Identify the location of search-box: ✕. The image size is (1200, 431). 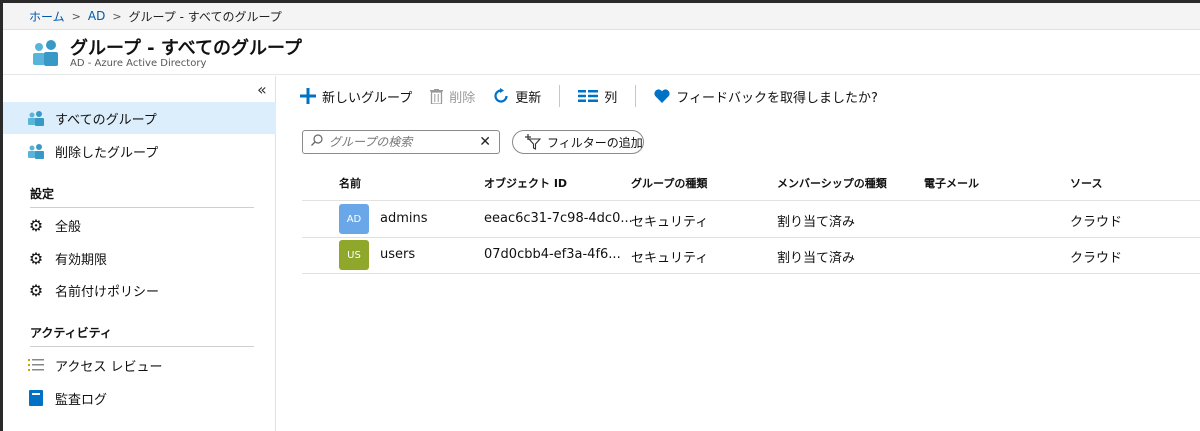
(401, 142).